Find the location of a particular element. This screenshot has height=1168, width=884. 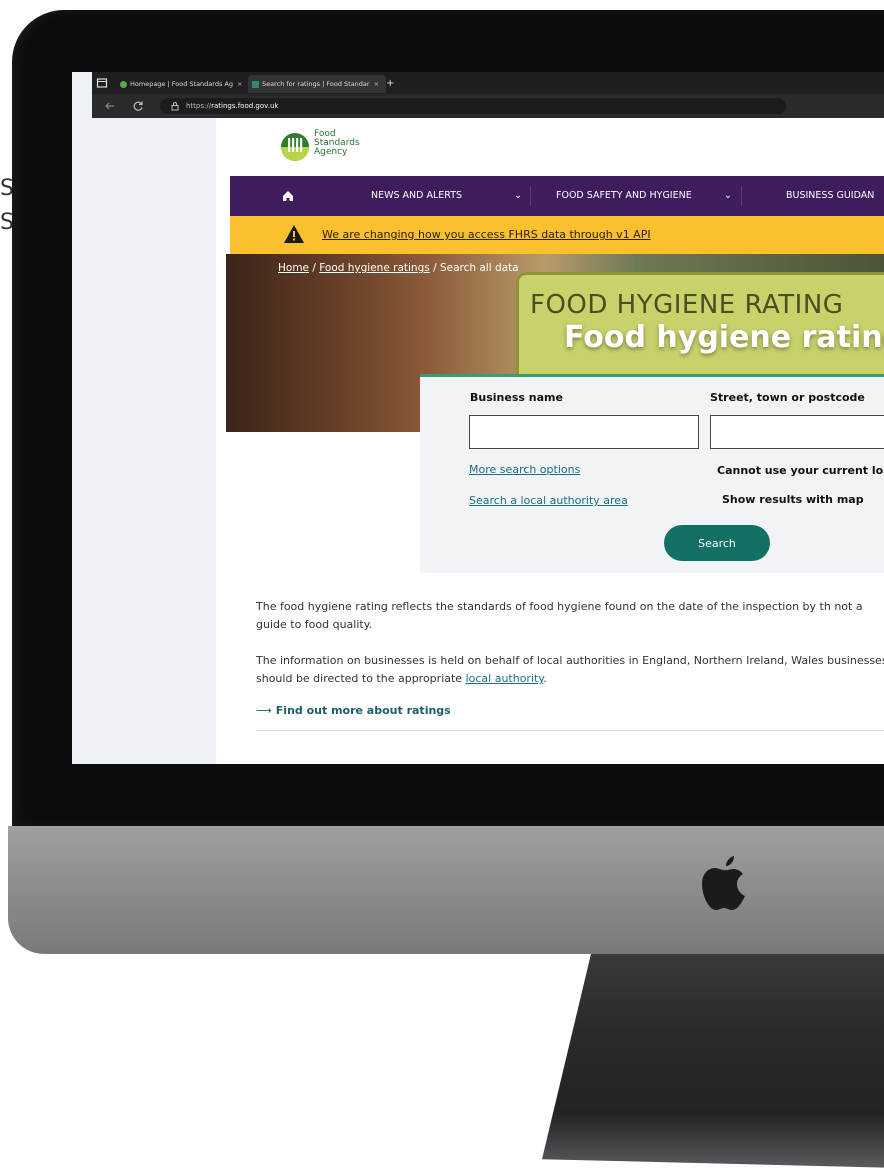

breadcrumb-home: Home is located at coordinates (293, 268).